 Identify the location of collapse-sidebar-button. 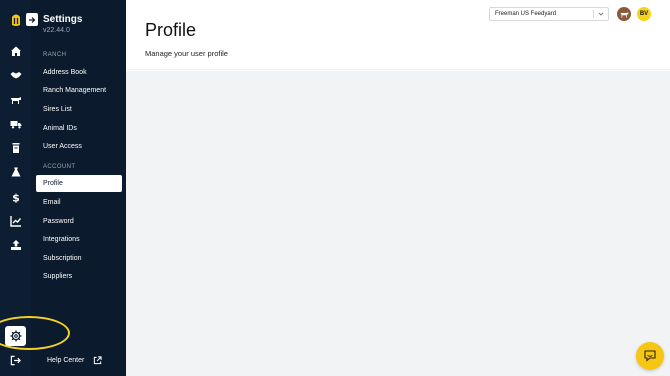
(32, 19).